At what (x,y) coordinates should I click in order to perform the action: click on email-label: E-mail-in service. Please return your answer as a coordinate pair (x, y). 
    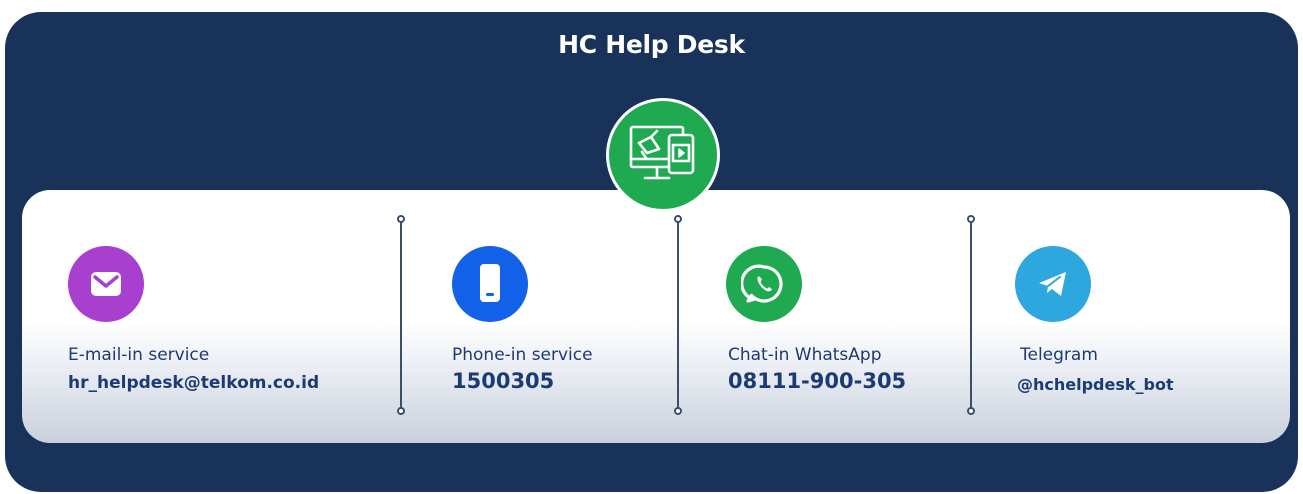
    Looking at the image, I should click on (139, 355).